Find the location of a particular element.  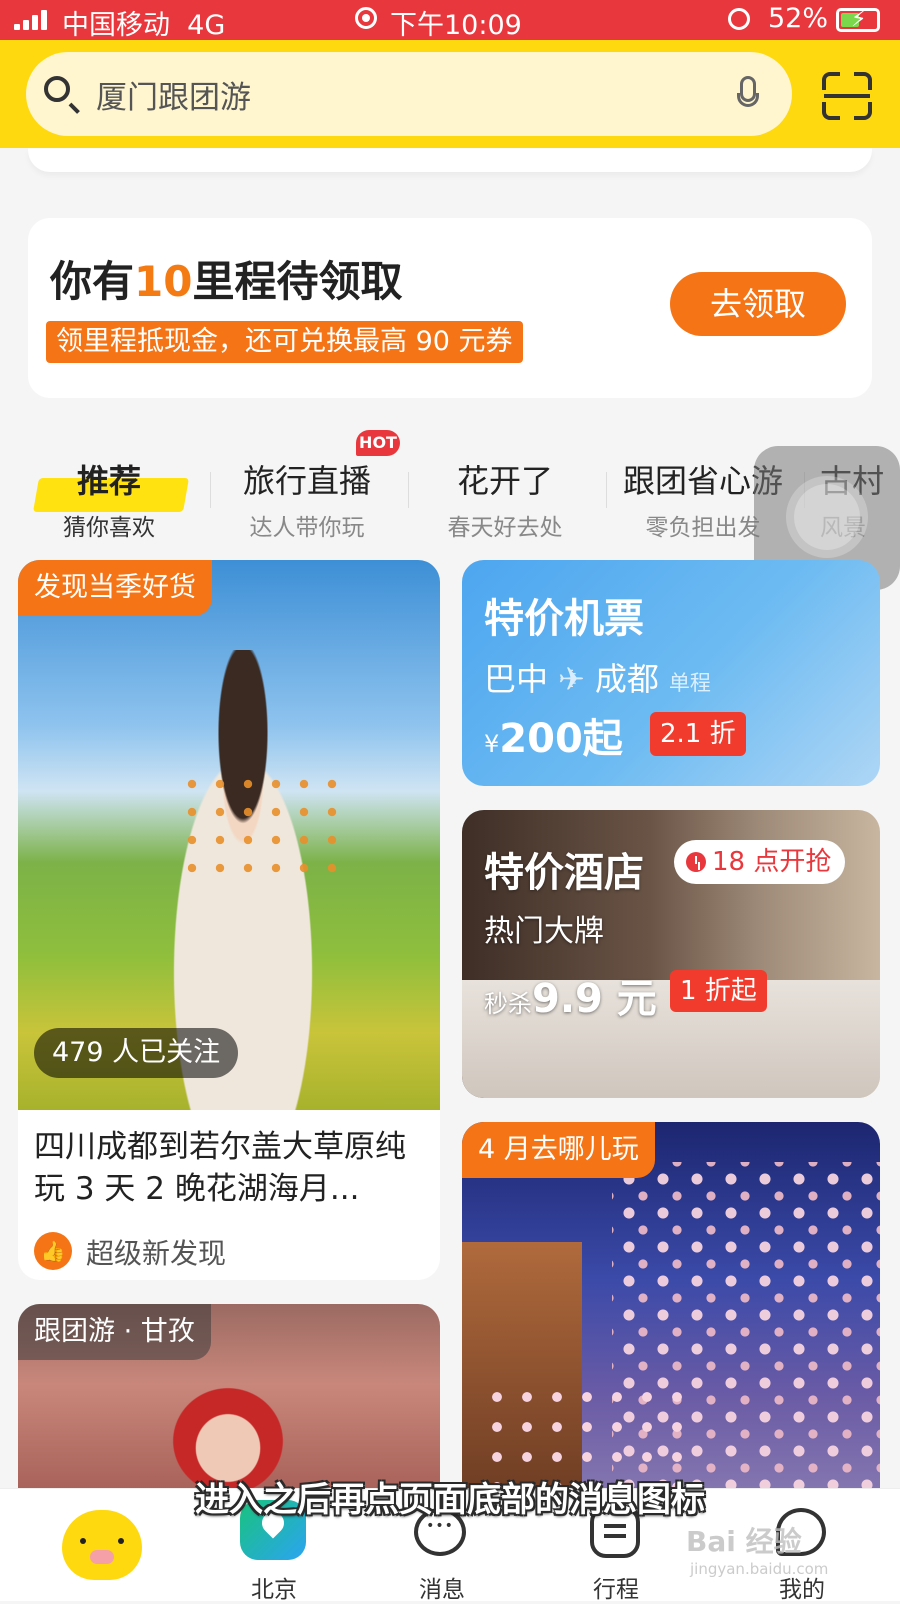

plane-icon: ✈ is located at coordinates (571, 679).